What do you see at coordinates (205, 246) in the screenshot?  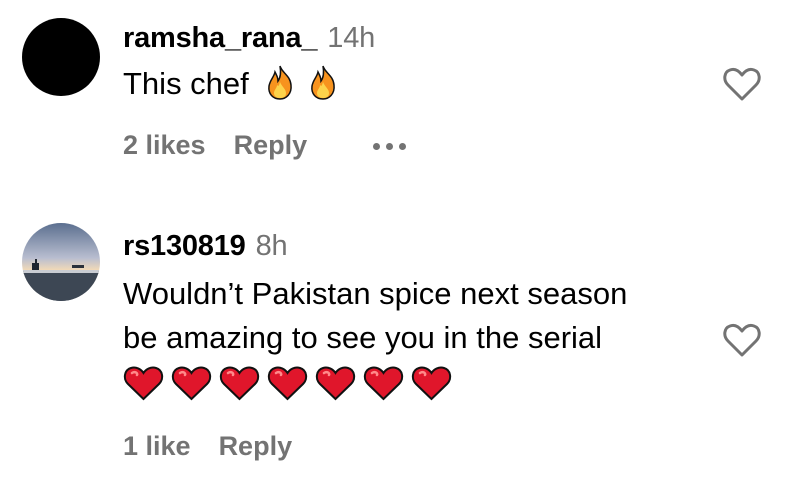 I see `comment-username: rs130819 8h` at bounding box center [205, 246].